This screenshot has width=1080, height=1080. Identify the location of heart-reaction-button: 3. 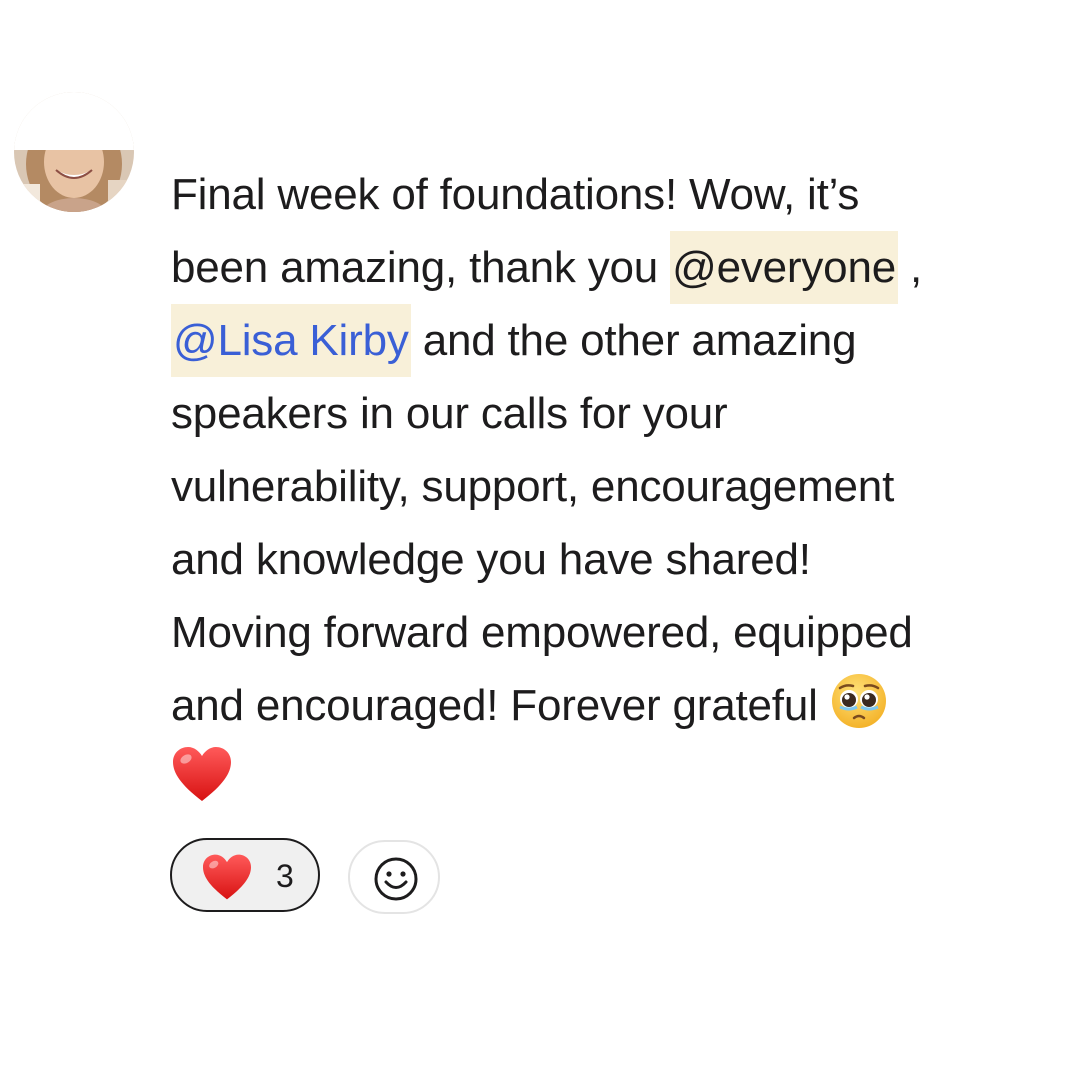
(245, 875).